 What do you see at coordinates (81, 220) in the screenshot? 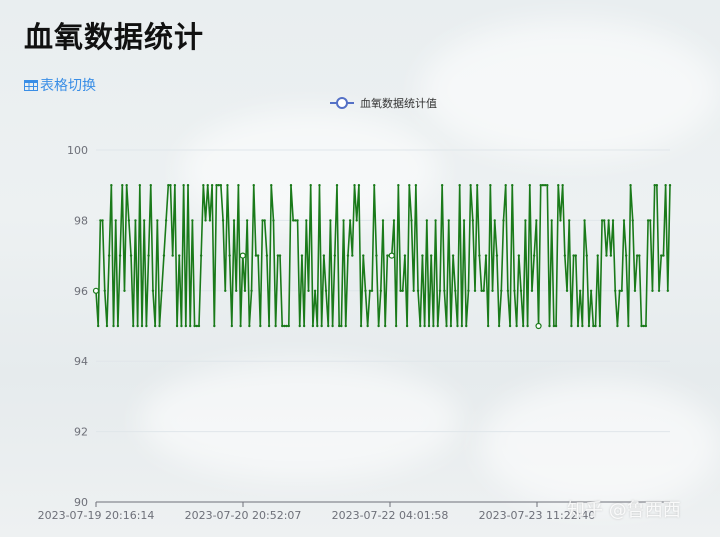
I see `y-tick-label: 98` at bounding box center [81, 220].